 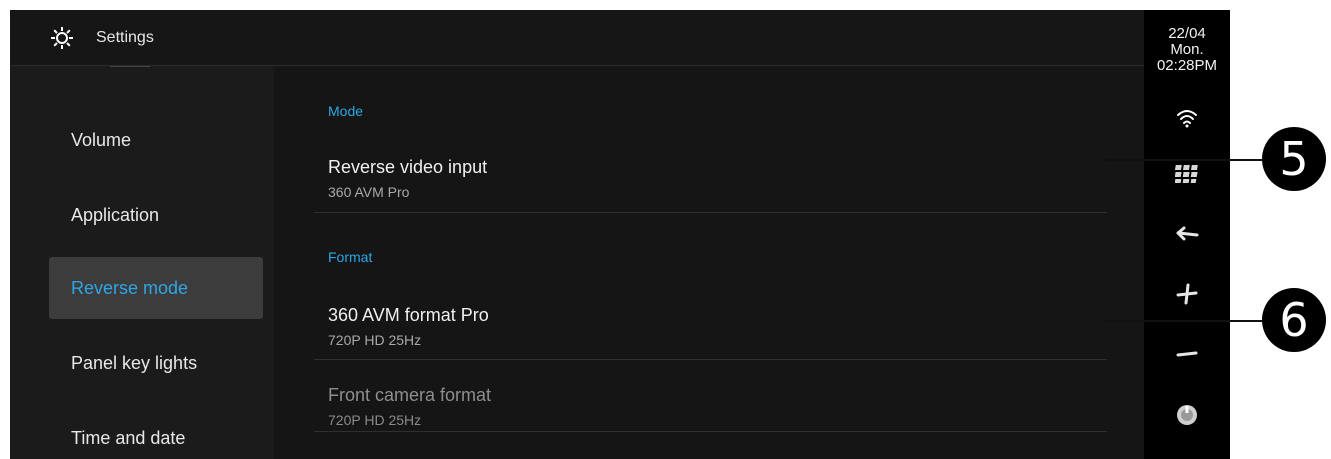 What do you see at coordinates (134, 362) in the screenshot?
I see `nav-item-label: Panel key lights` at bounding box center [134, 362].